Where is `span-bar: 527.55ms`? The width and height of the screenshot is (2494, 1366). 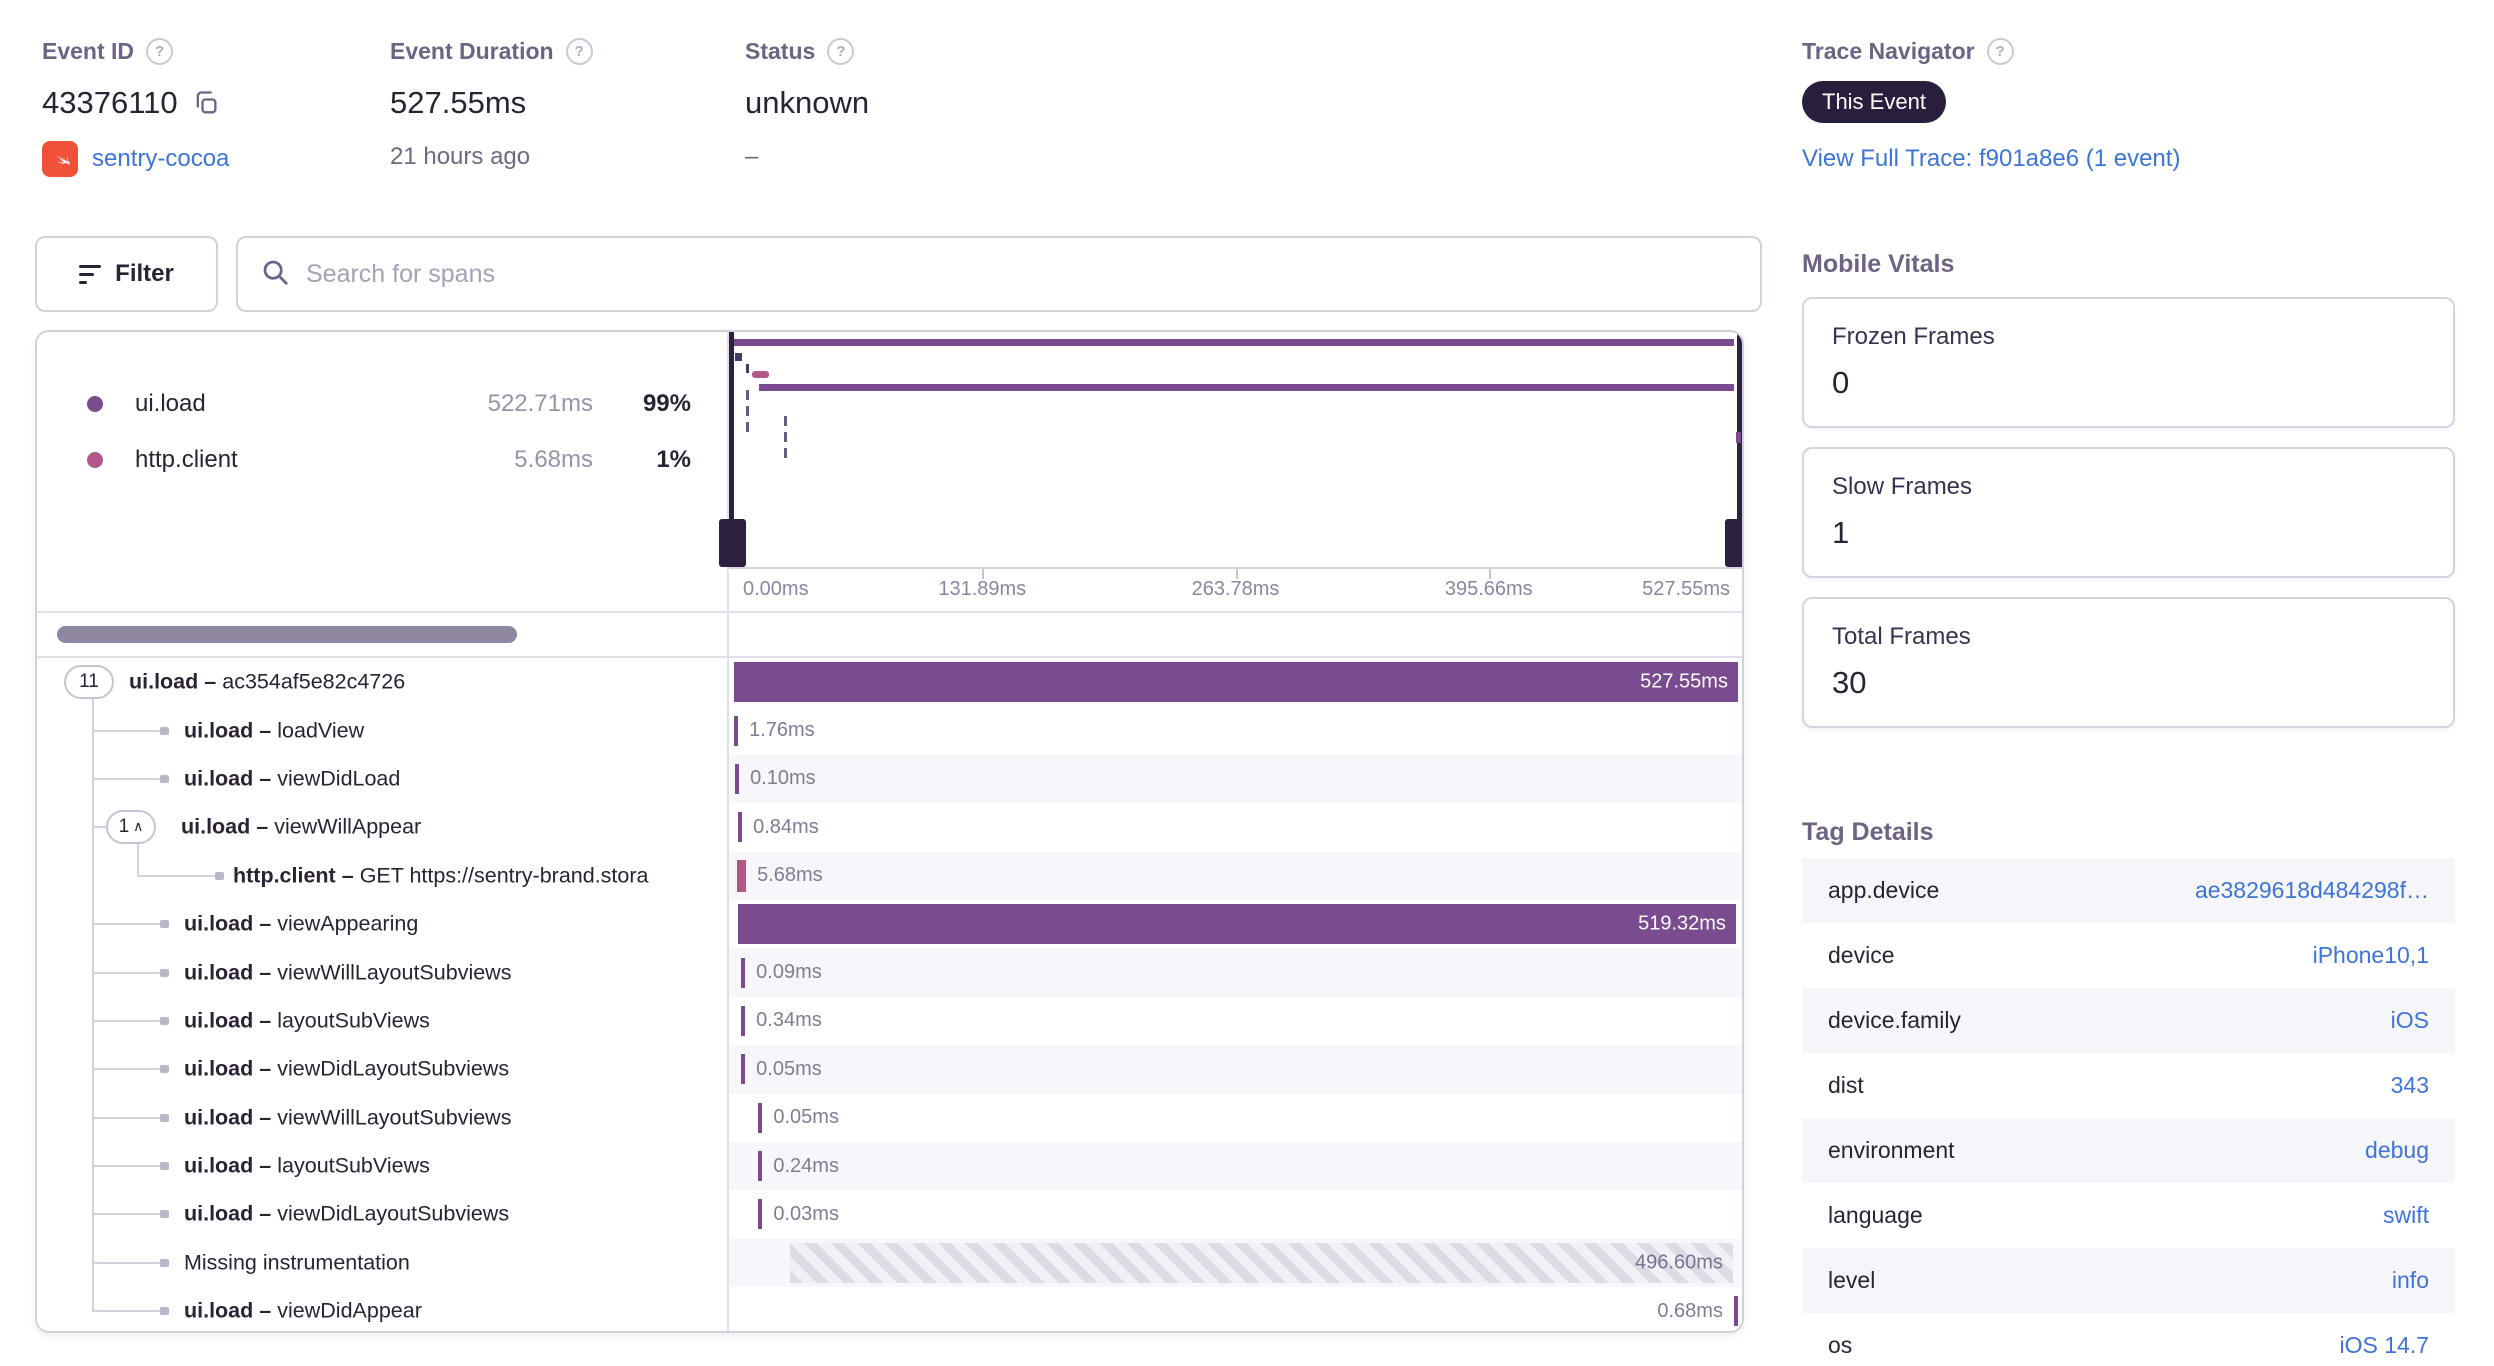
span-bar: 527.55ms is located at coordinates (1236, 682).